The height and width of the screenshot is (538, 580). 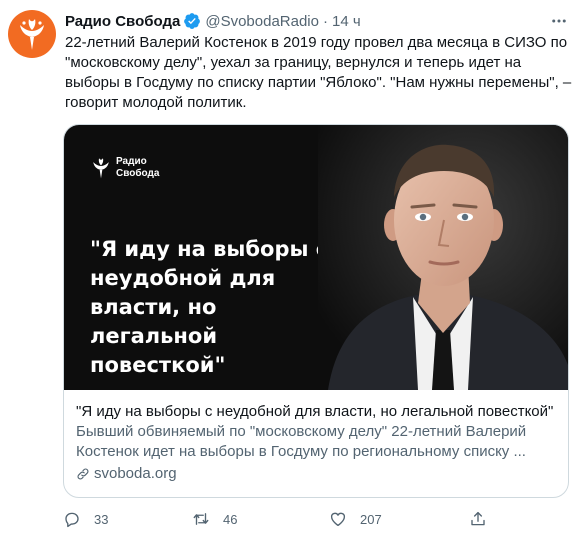 I want to click on reply-count: 33, so click(x=101, y=519).